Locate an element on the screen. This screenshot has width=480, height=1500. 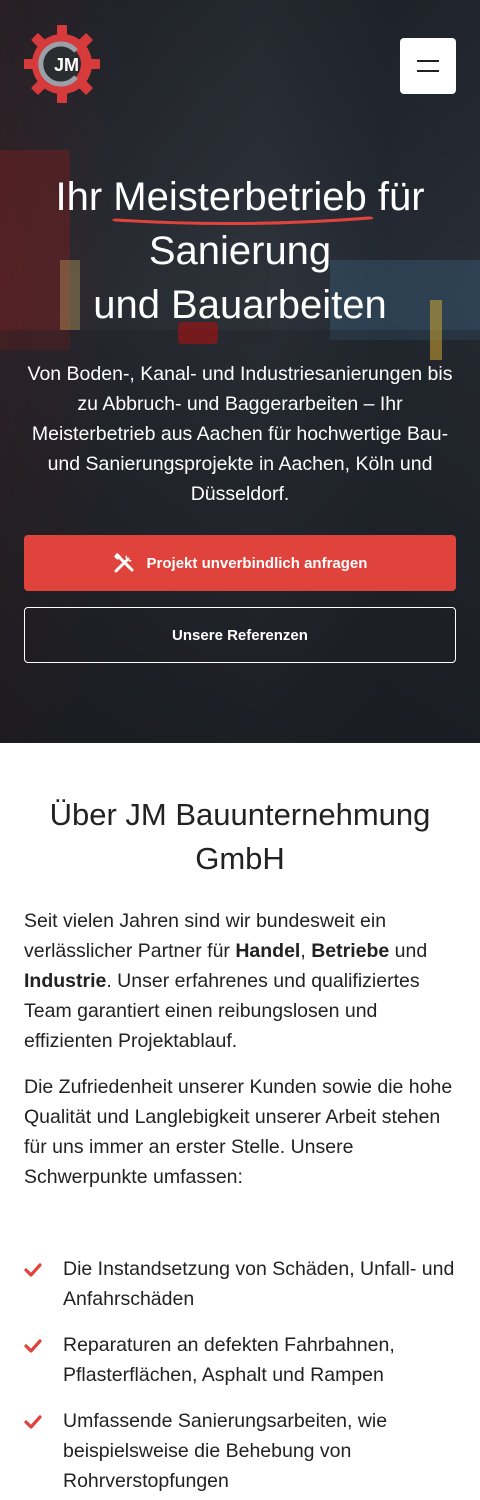
about-title: Über JM Bauunternehmung GmbH is located at coordinates (240, 836).